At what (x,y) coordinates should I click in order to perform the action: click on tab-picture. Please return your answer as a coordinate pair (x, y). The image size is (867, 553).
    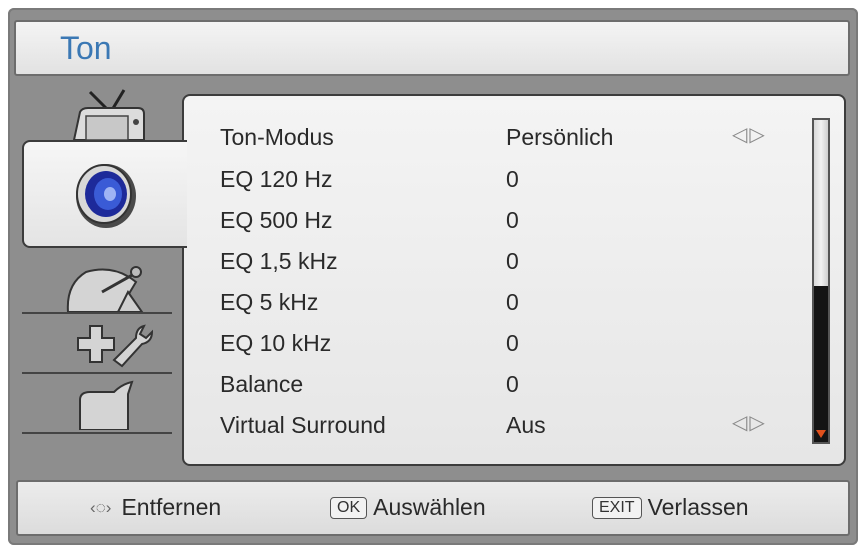
    Looking at the image, I should click on (108, 114).